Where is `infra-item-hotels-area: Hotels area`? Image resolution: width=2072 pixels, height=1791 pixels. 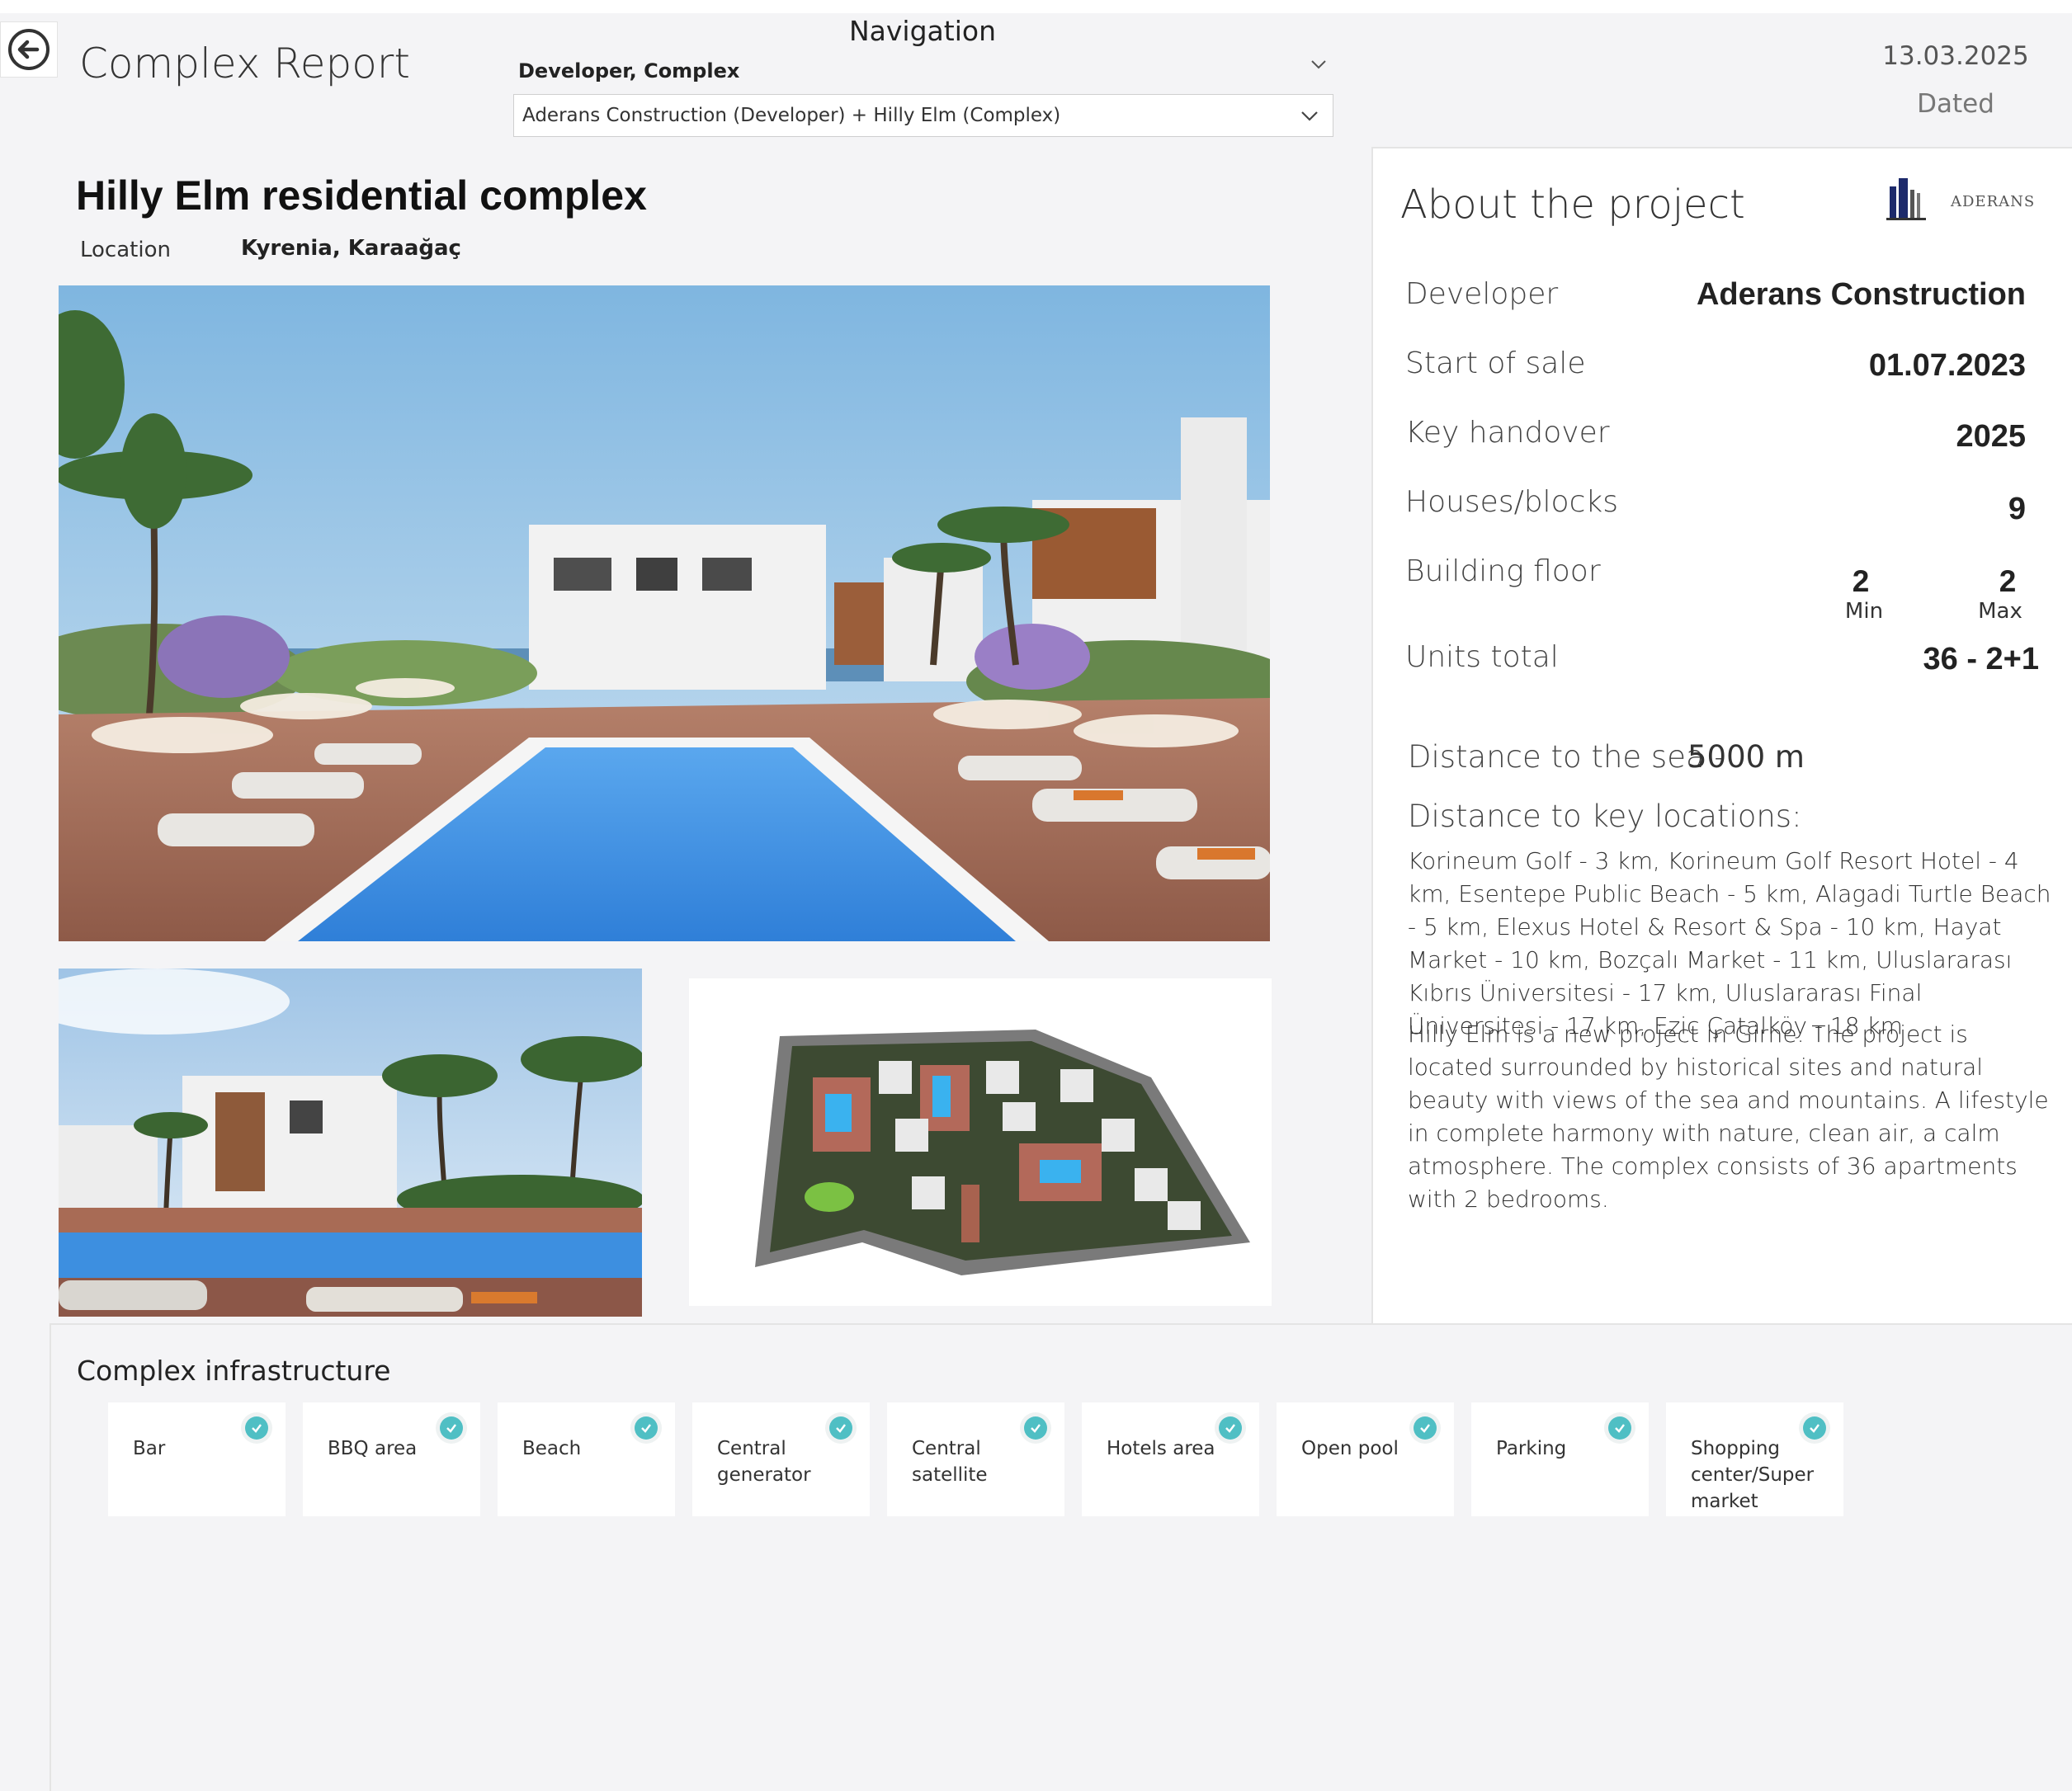 infra-item-hotels-area: Hotels area is located at coordinates (1170, 1459).